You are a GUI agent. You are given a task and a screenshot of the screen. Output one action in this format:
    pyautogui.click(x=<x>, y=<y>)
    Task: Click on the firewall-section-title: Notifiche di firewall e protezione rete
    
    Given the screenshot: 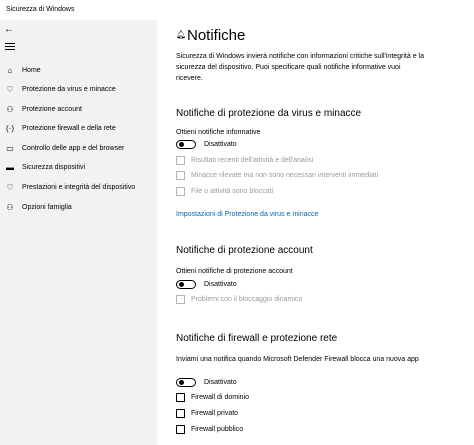 What is the action you would take?
    pyautogui.click(x=257, y=338)
    